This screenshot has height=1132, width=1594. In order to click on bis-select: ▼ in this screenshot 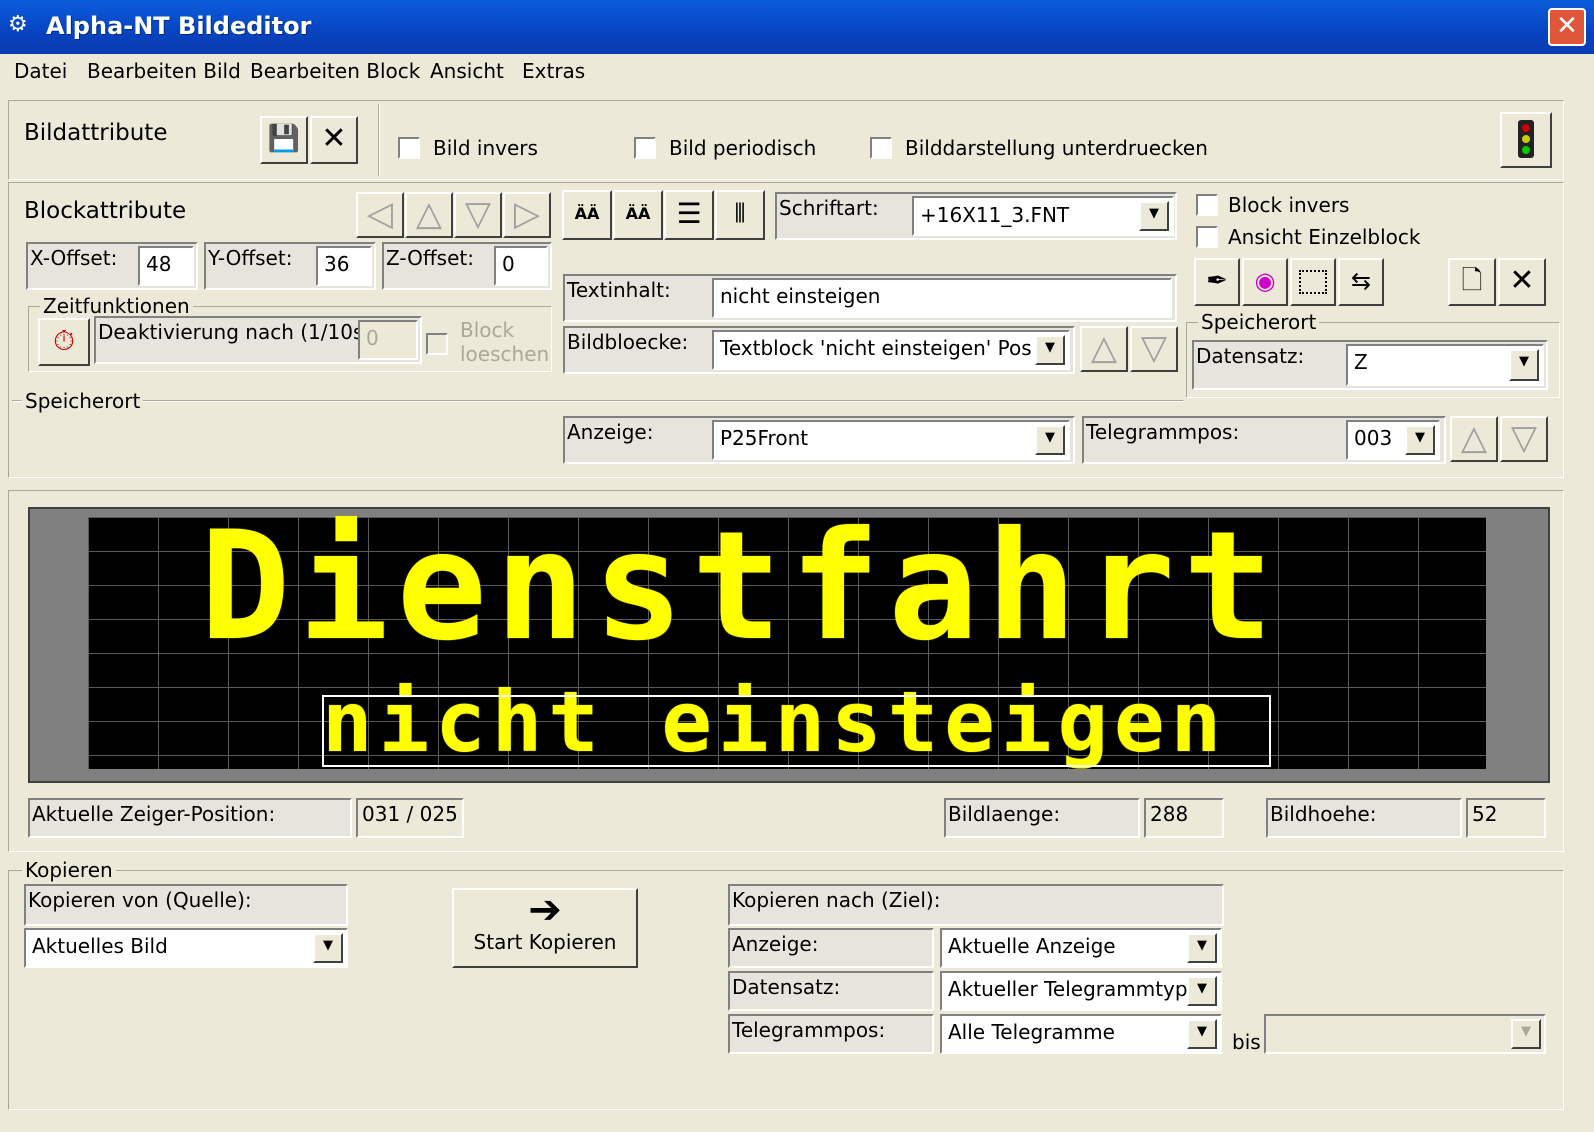, I will do `click(1405, 1034)`.